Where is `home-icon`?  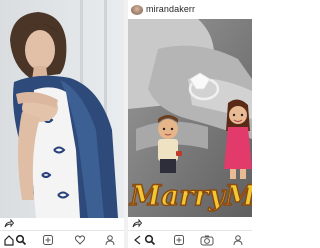 home-icon is located at coordinates (9, 240).